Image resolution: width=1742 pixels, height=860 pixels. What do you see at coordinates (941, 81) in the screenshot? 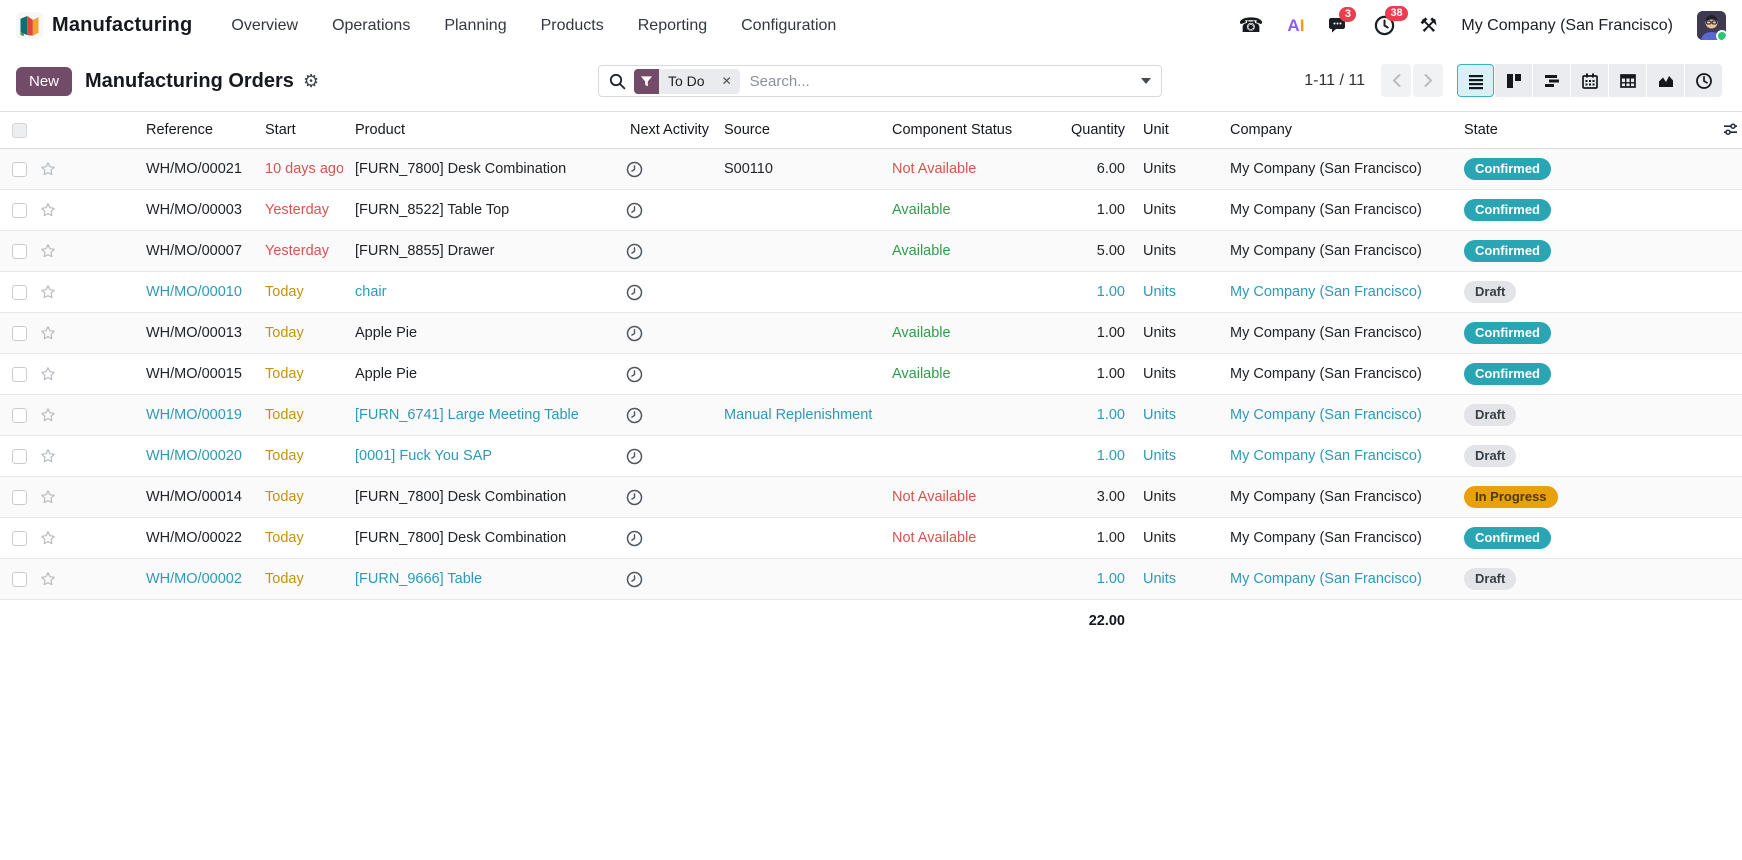
I see `search-input` at bounding box center [941, 81].